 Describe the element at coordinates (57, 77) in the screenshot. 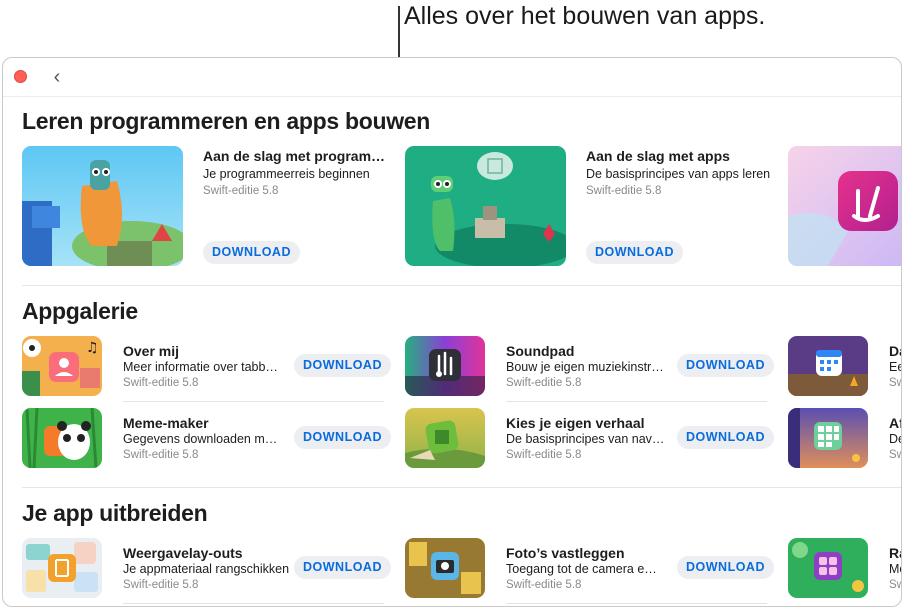

I see `back-chevron-icon: ‹` at that location.